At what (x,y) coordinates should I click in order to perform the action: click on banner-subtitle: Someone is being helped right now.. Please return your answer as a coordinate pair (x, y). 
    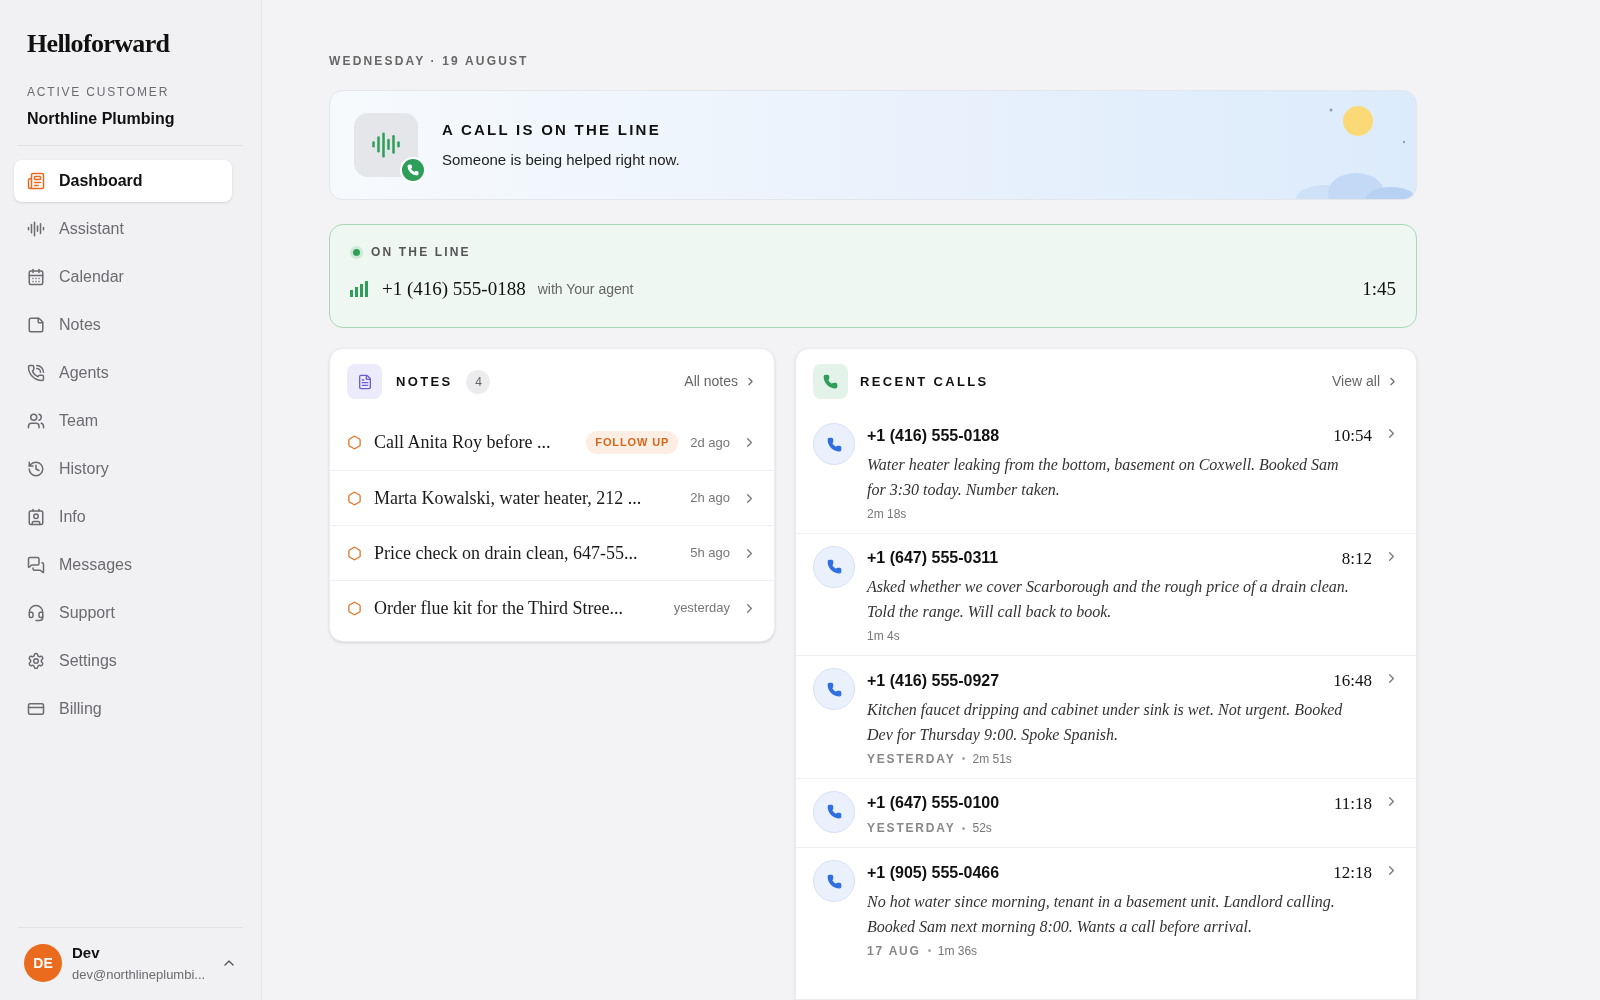
    Looking at the image, I should click on (561, 160).